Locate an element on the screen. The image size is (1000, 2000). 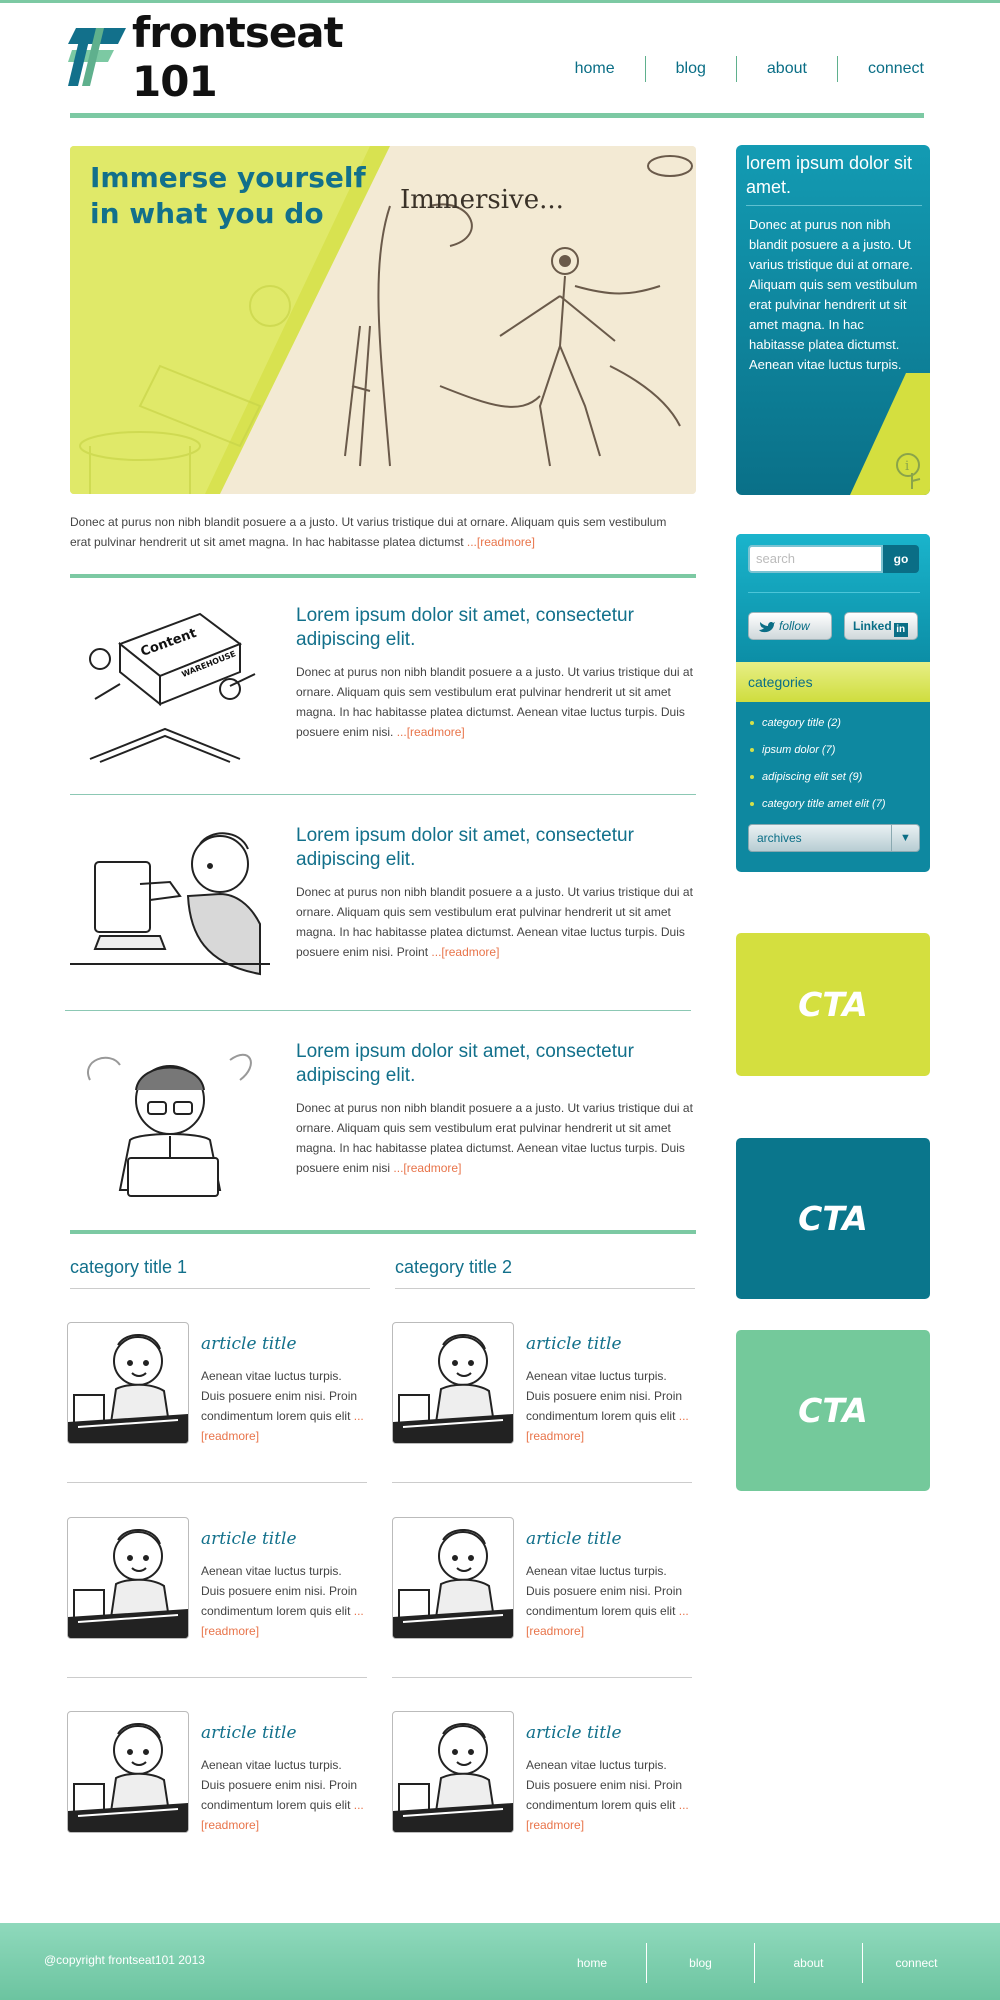
cta-button-3: CTA is located at coordinates (833, 1410).